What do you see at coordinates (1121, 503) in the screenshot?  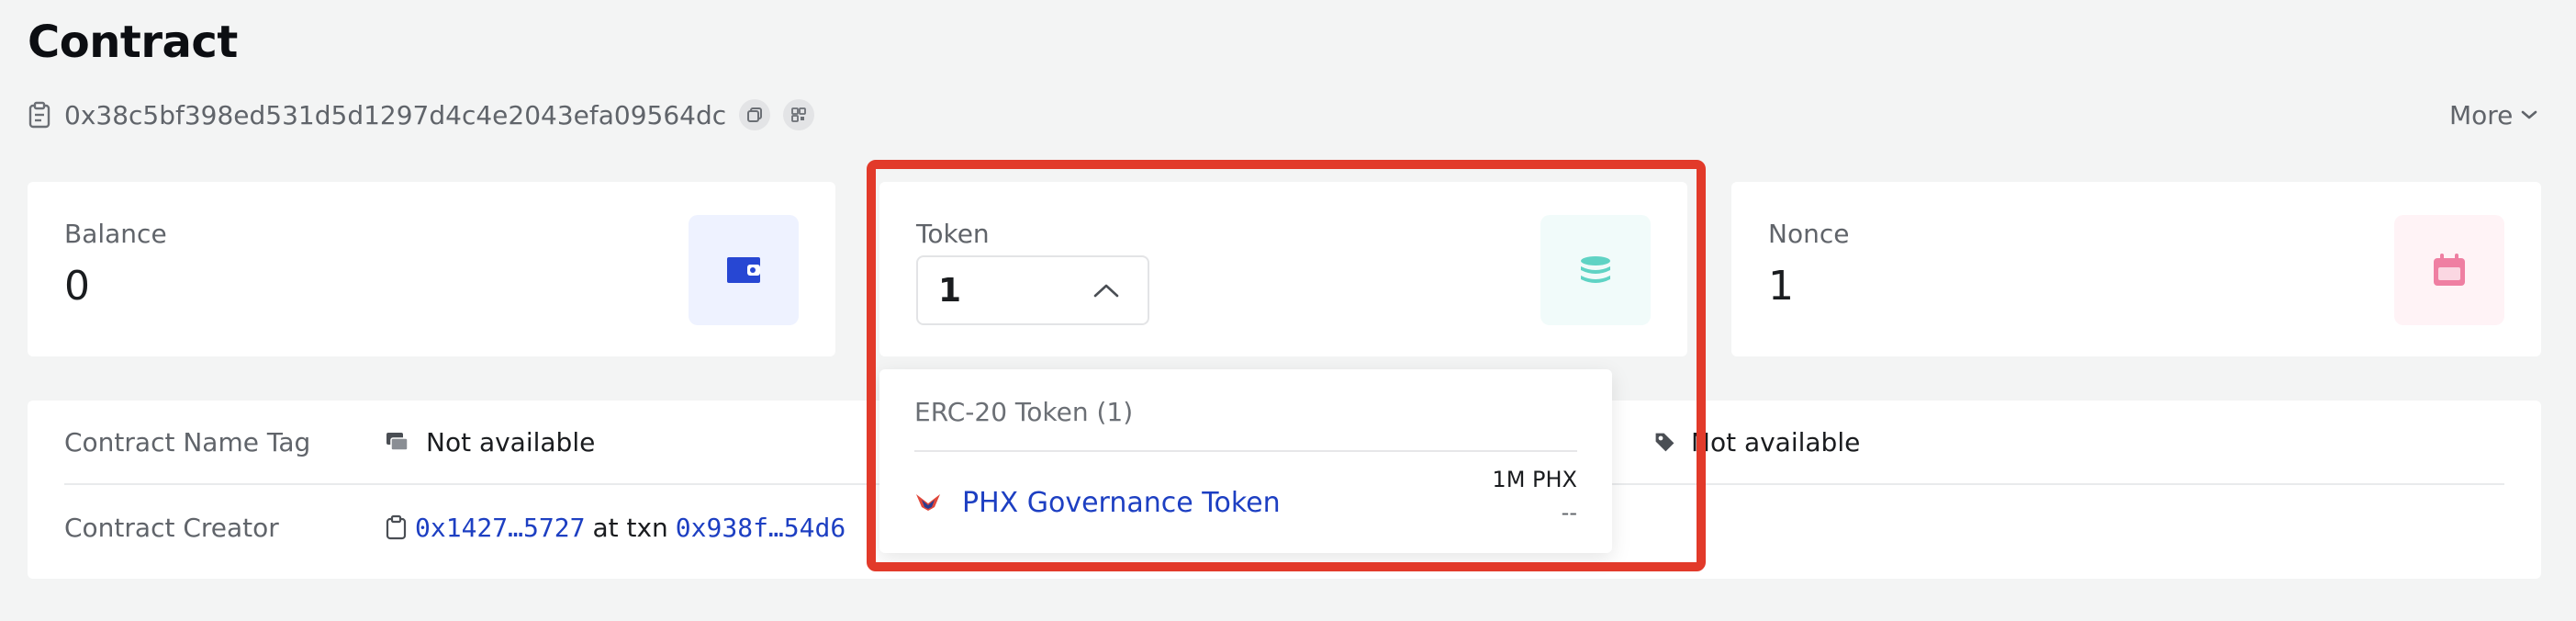 I see `token-name-link: PHX Governance Token` at bounding box center [1121, 503].